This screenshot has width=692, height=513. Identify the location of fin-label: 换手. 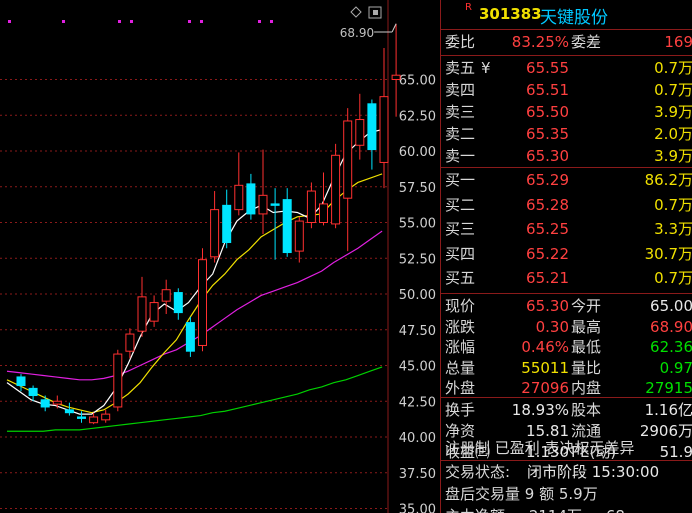
(460, 410).